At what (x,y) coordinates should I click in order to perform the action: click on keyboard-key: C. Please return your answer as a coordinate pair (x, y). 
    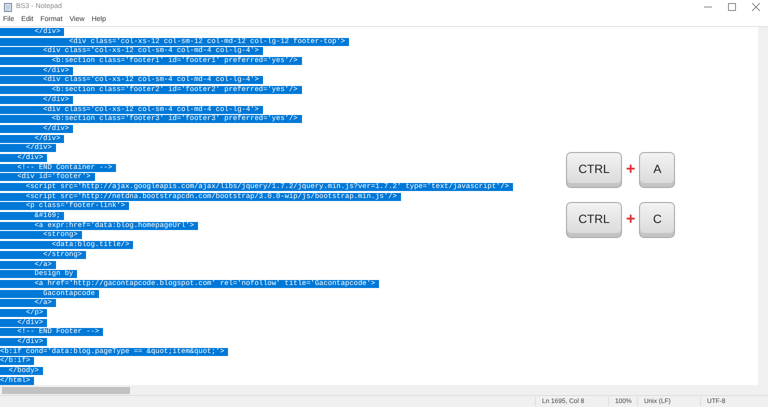
    Looking at the image, I should click on (657, 220).